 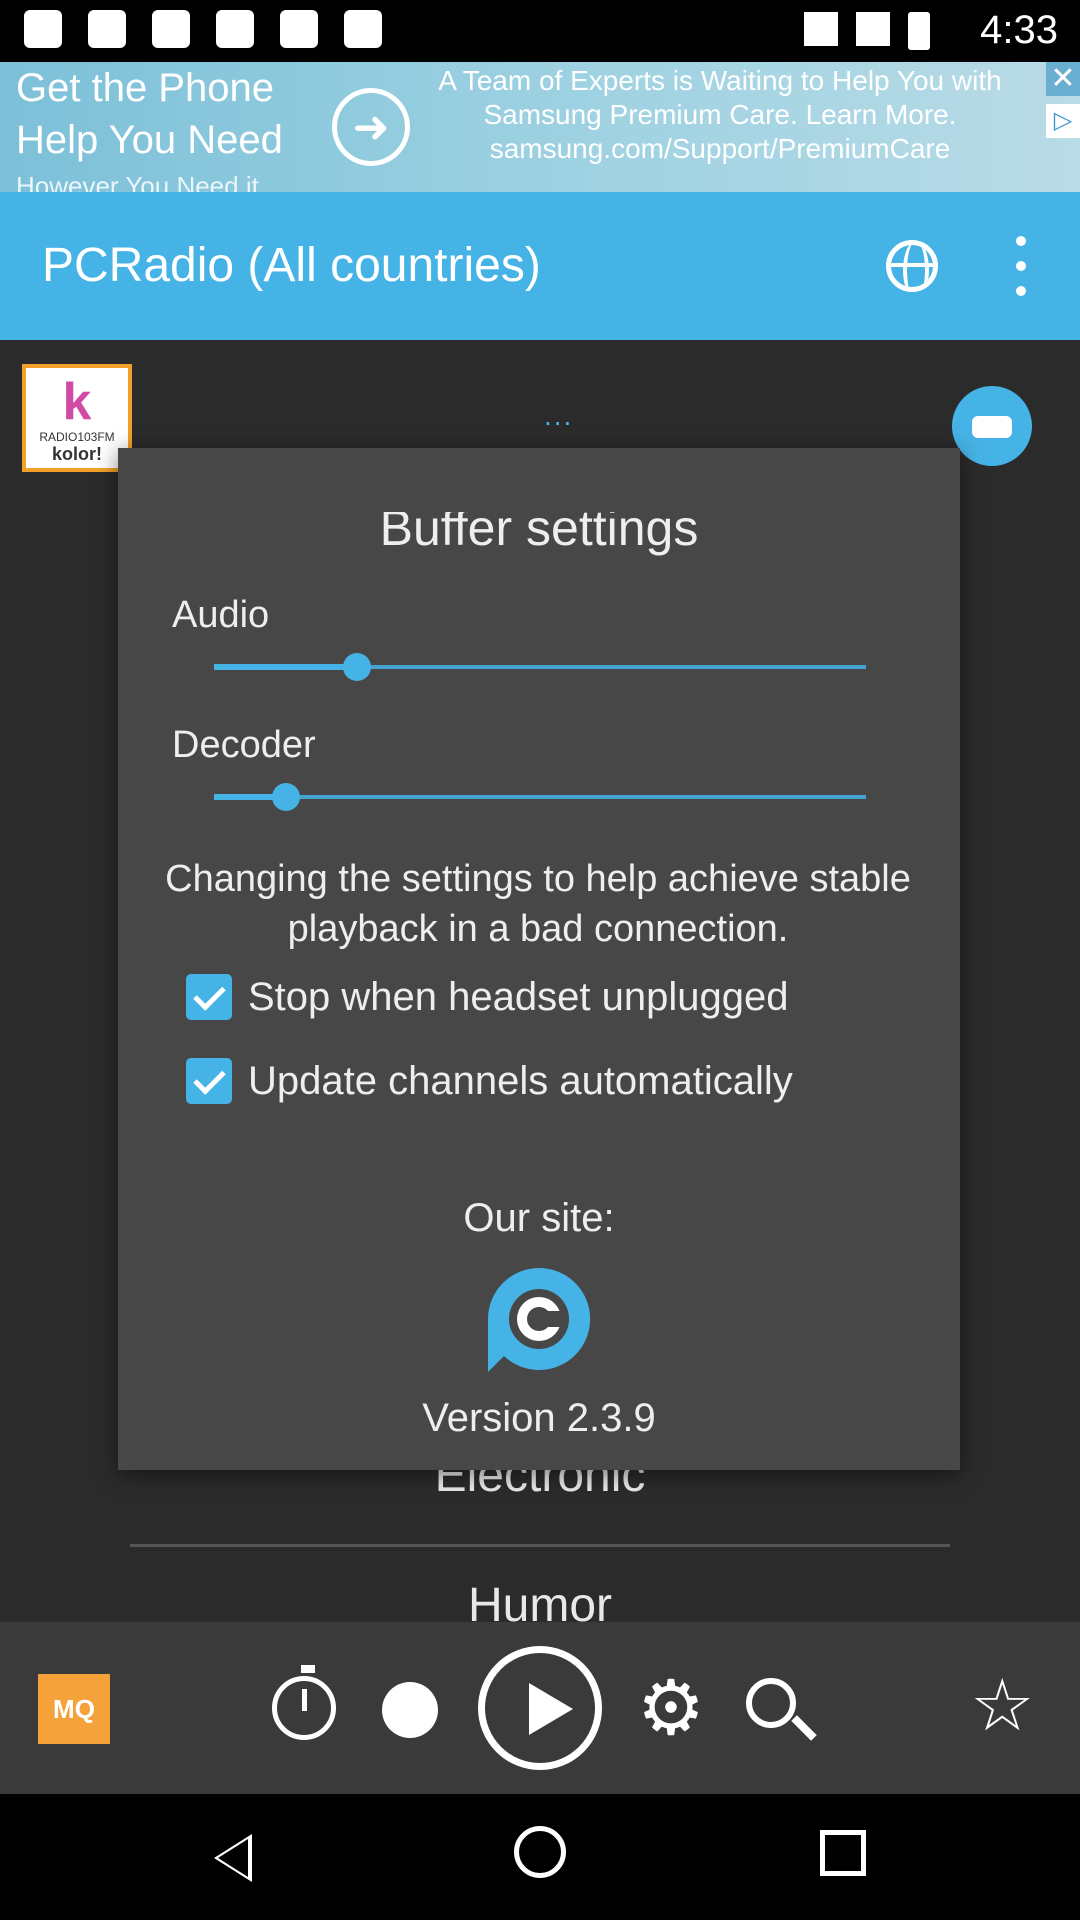 I want to click on dialog-title: Buffer settings, so click(x=539, y=535).